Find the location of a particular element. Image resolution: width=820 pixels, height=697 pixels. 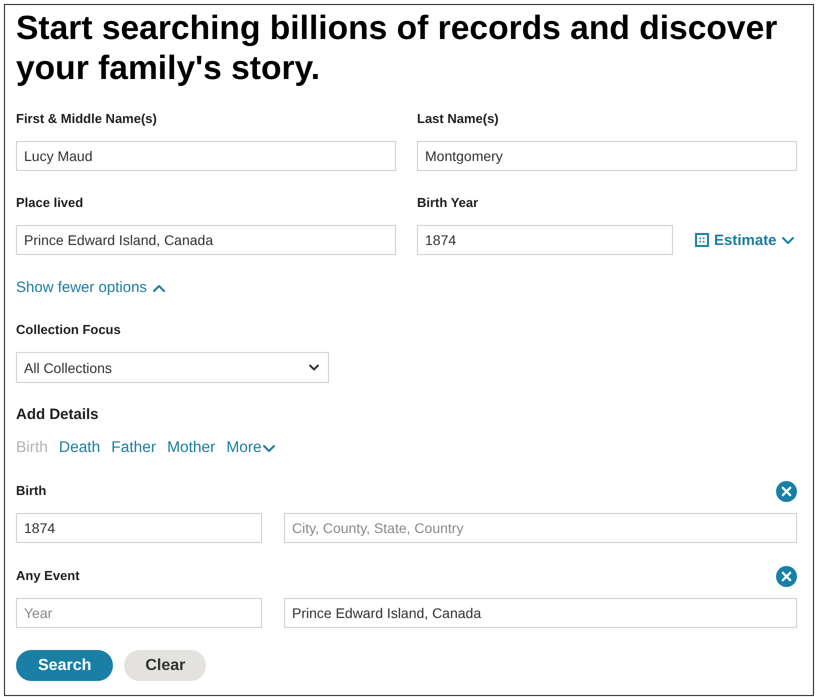

detail-link: Father is located at coordinates (133, 448).